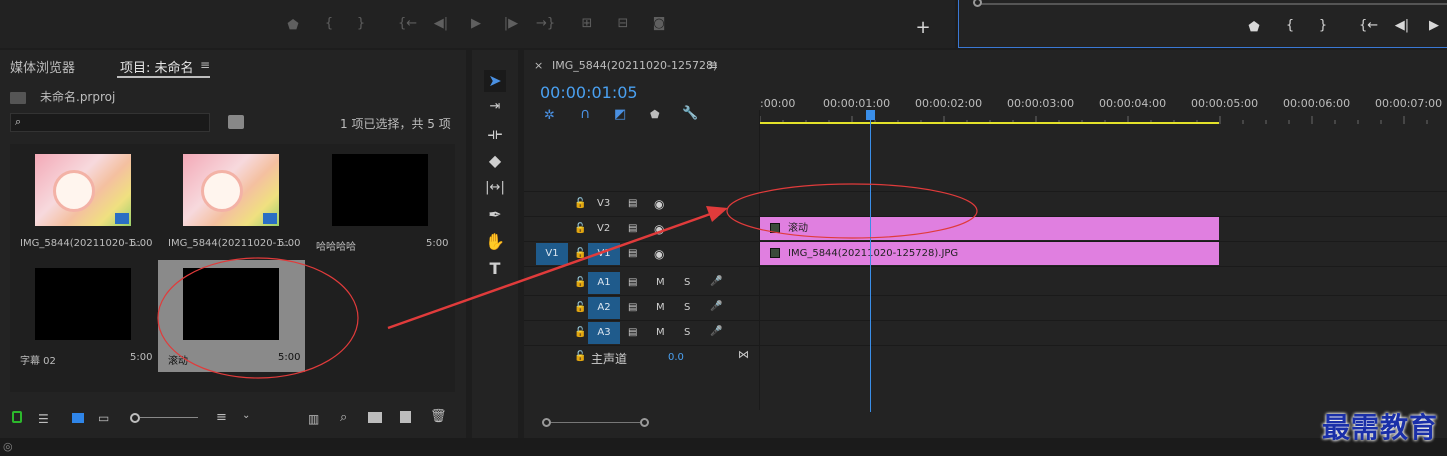  Describe the element at coordinates (717, 214) in the screenshot. I see `arrow-head` at that location.